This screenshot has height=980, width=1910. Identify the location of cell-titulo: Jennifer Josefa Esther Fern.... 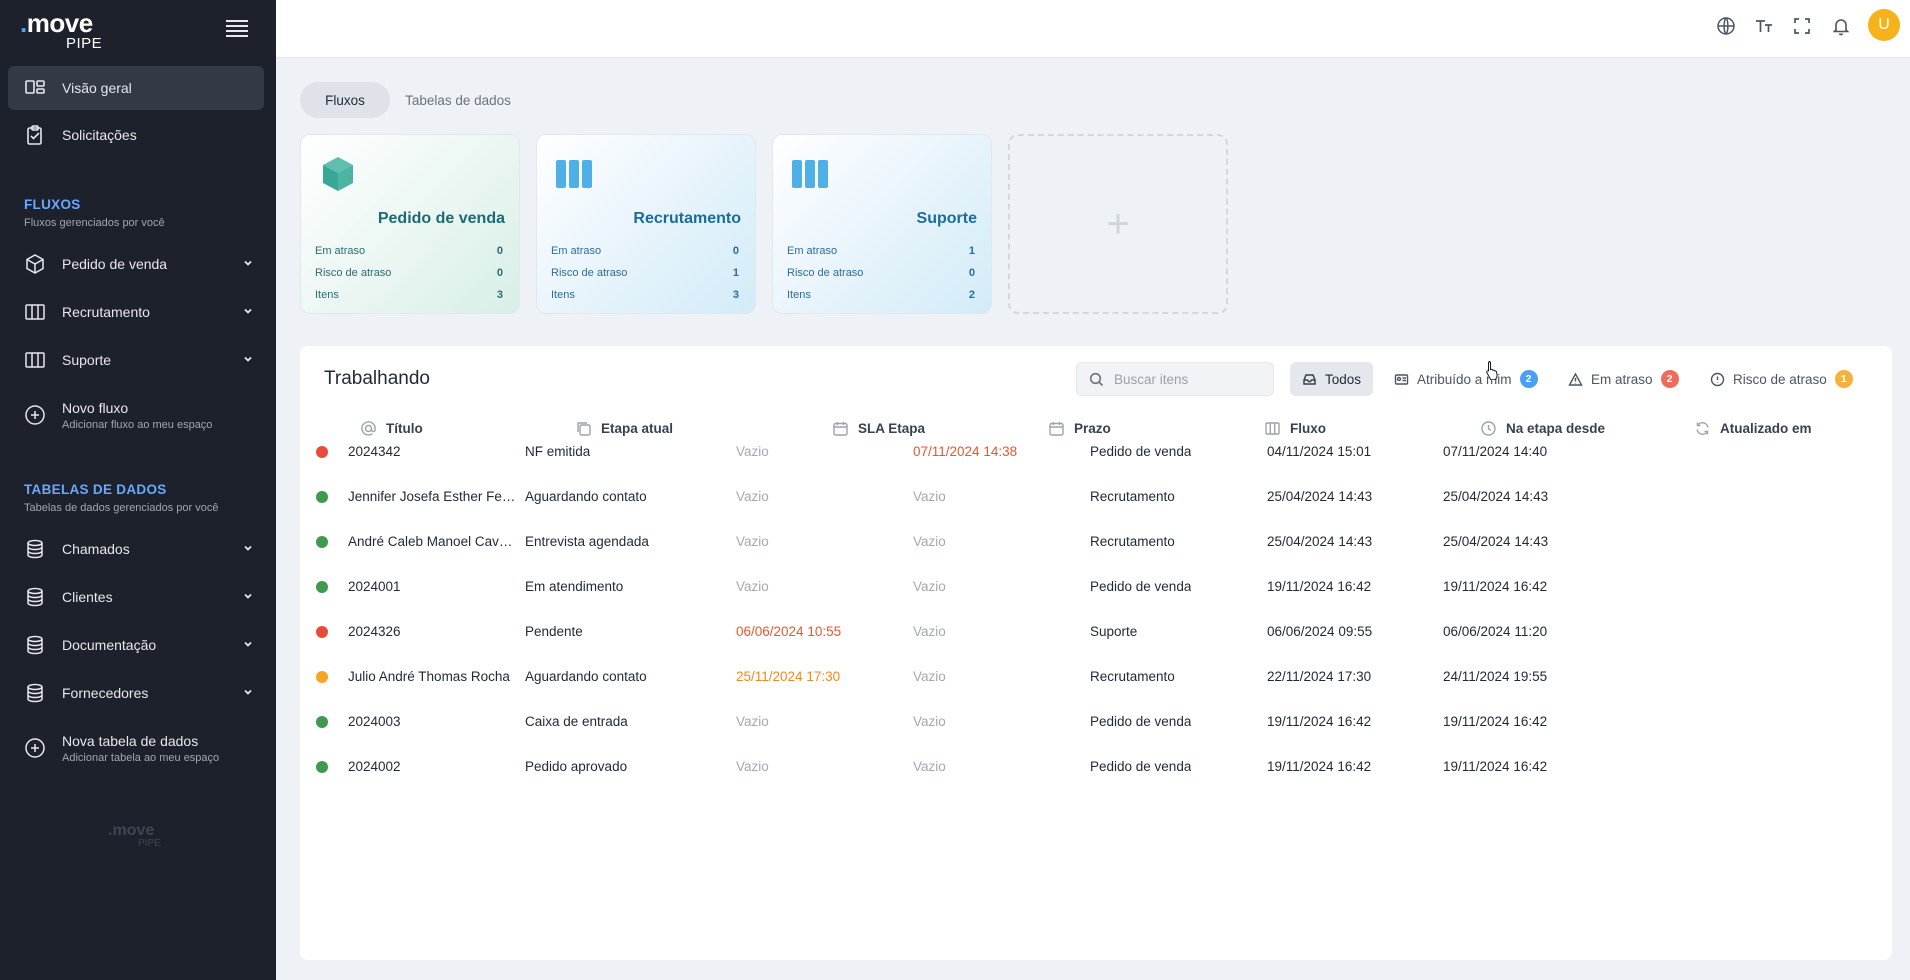
(433, 496).